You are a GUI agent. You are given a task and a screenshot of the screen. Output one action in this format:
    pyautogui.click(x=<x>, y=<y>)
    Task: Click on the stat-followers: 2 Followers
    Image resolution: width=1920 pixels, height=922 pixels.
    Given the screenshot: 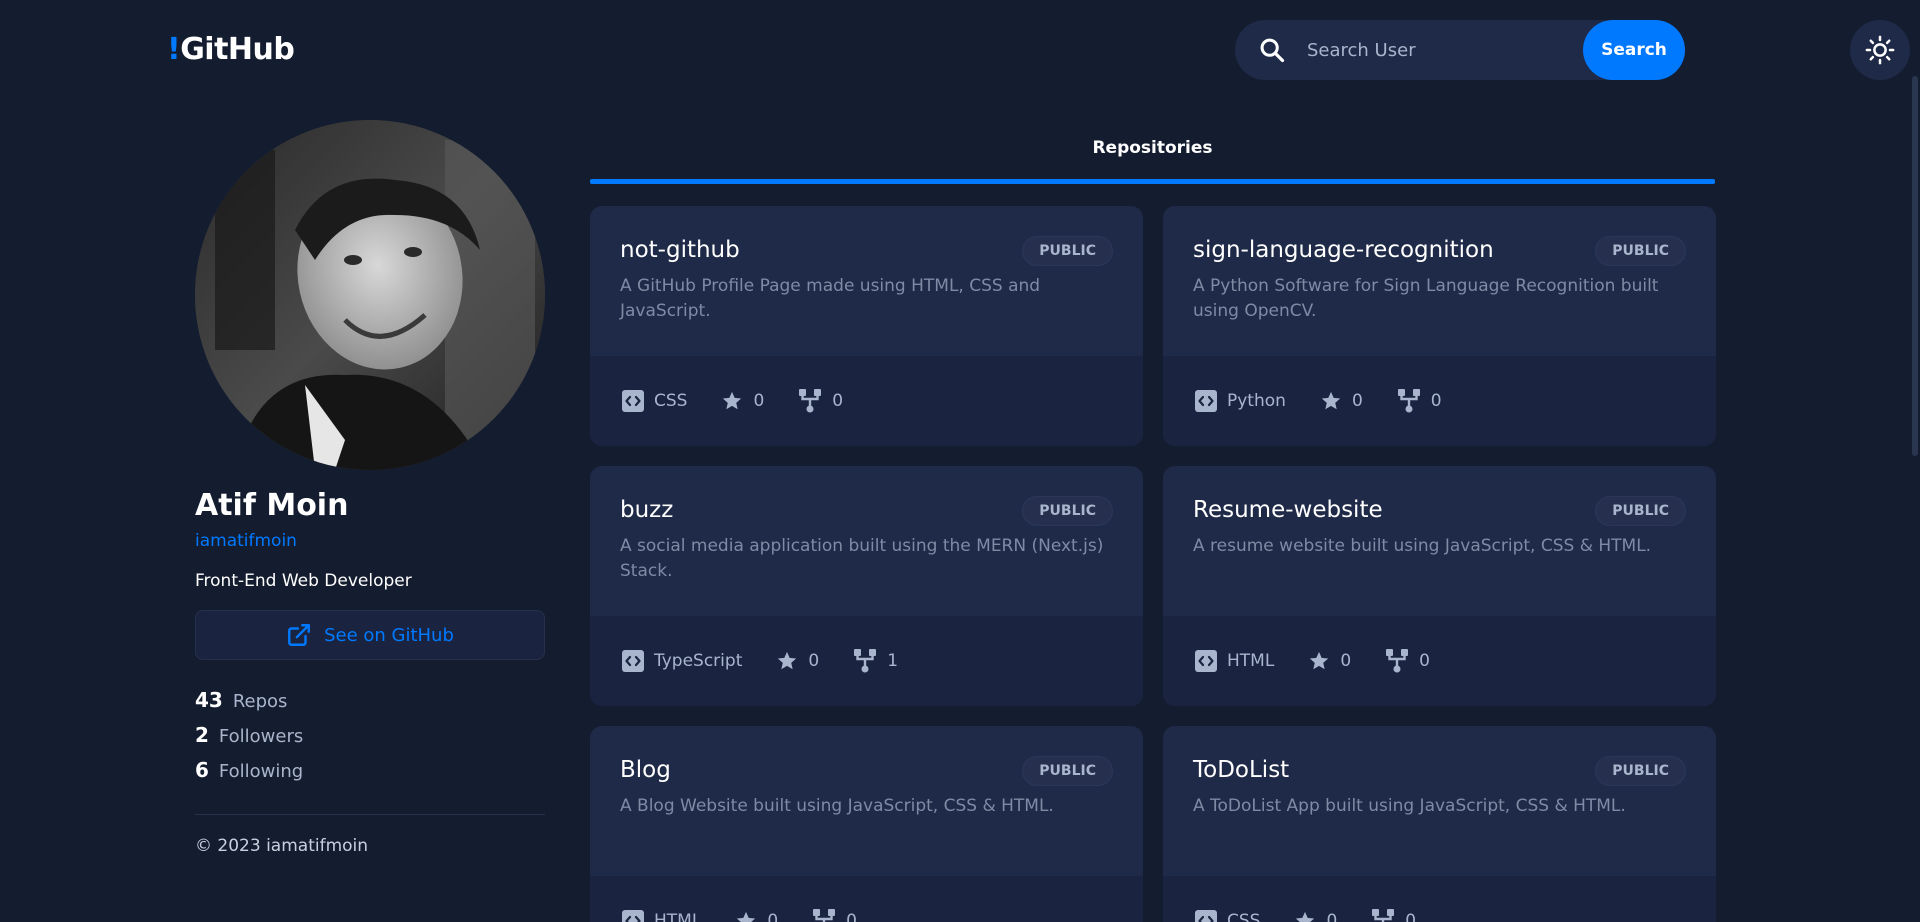 What is the action you would take?
    pyautogui.click(x=249, y=740)
    